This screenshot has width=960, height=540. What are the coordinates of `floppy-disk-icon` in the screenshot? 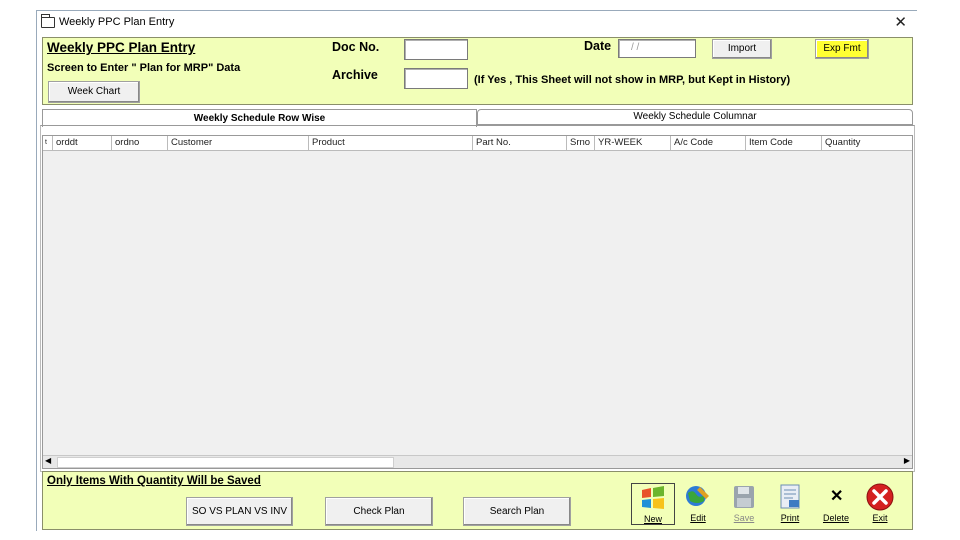 It's located at (744, 497).